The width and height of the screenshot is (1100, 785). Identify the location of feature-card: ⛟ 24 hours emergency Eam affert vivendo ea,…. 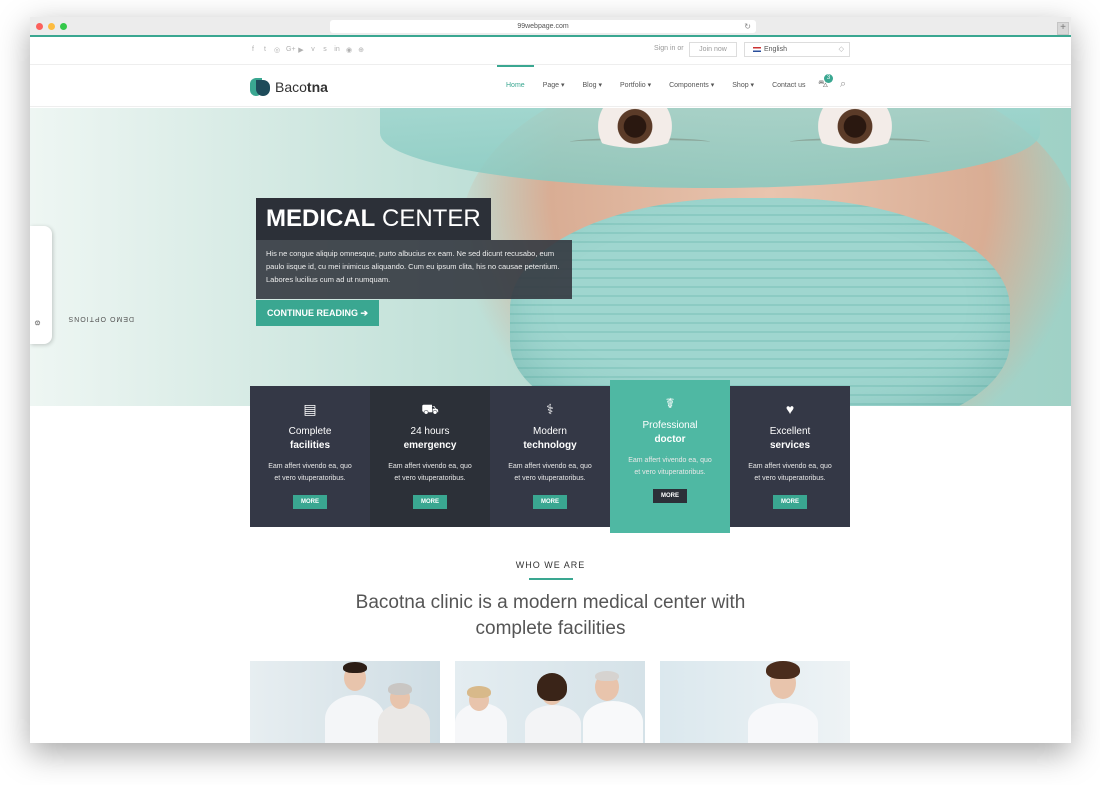
(430, 456).